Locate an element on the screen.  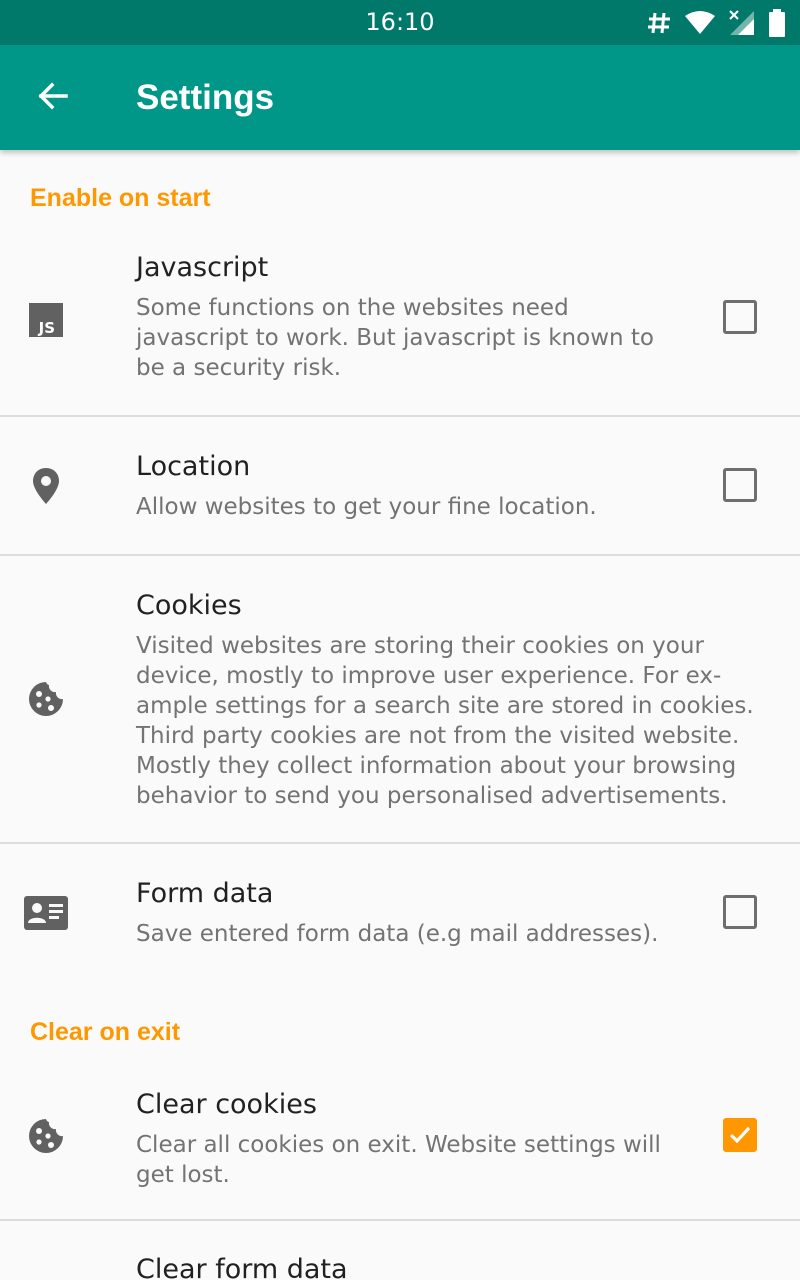
back-button is located at coordinates (53, 98).